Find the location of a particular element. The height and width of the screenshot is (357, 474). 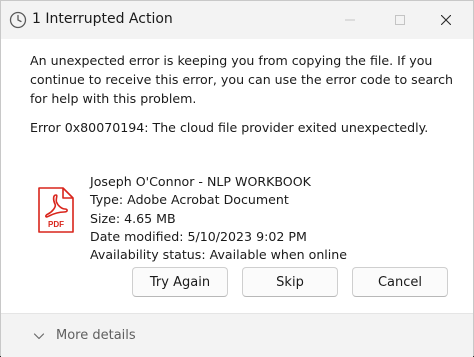

window-title: 1 Interrupted Action is located at coordinates (102, 19).